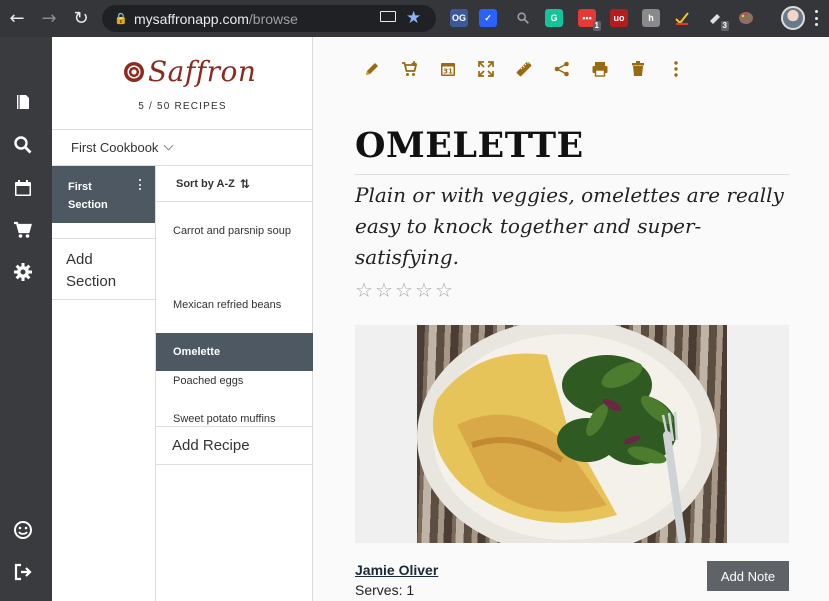 This screenshot has height=601, width=829. Describe the element at coordinates (121, 19) in the screenshot. I see `lock-icon: 🔒` at that location.